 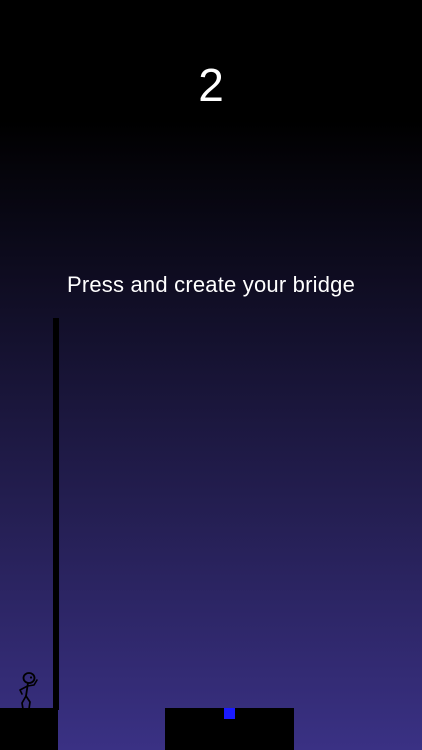 I want to click on current-platform, so click(x=29, y=729).